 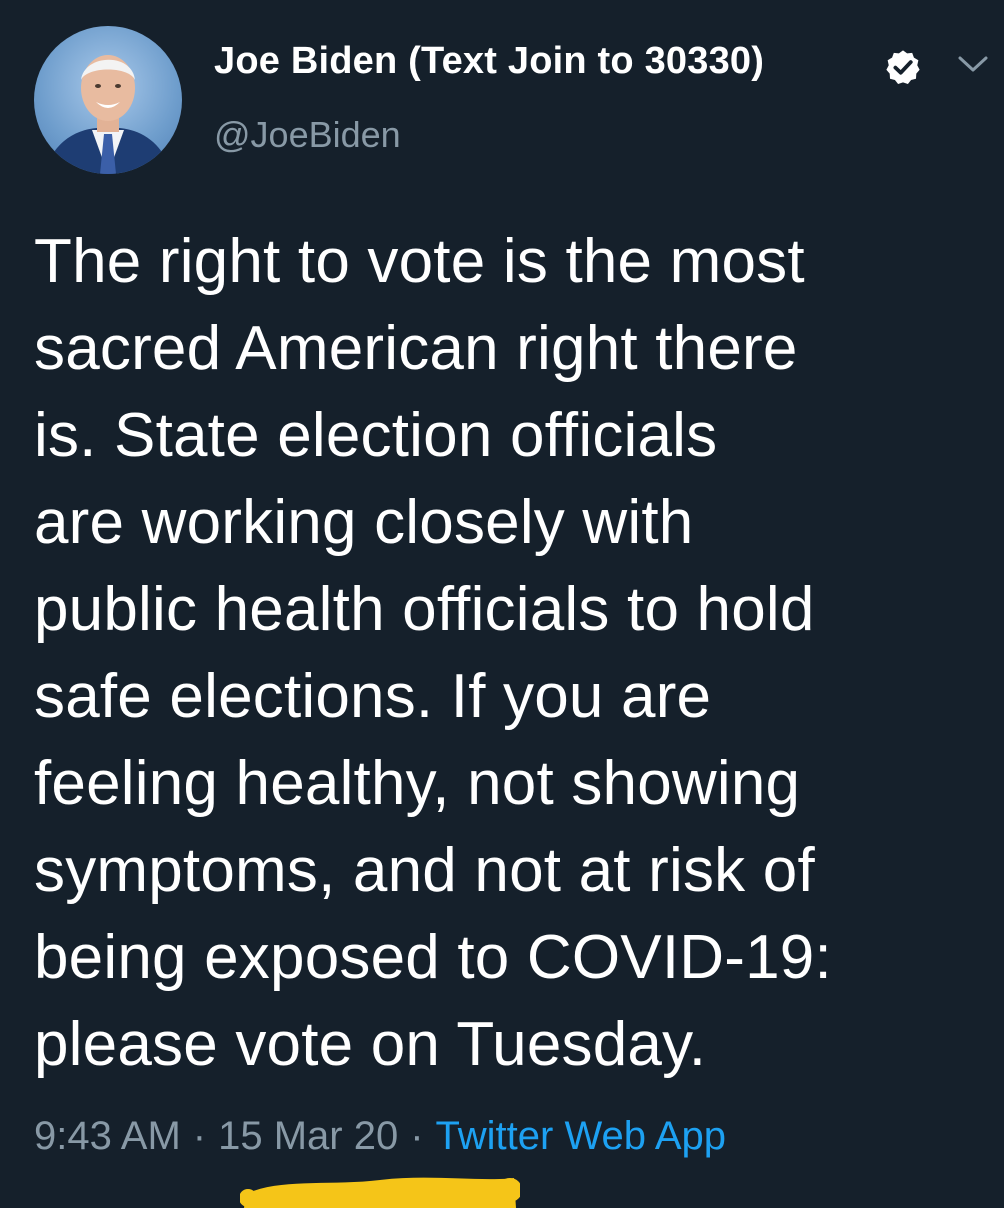 What do you see at coordinates (416, 348) in the screenshot?
I see `tweet-text-line: sacred American right there` at bounding box center [416, 348].